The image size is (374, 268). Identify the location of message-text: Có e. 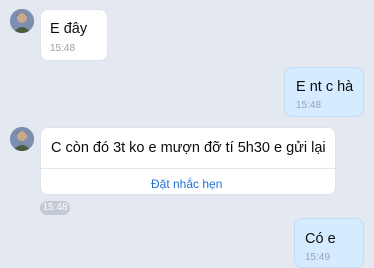
(320, 239).